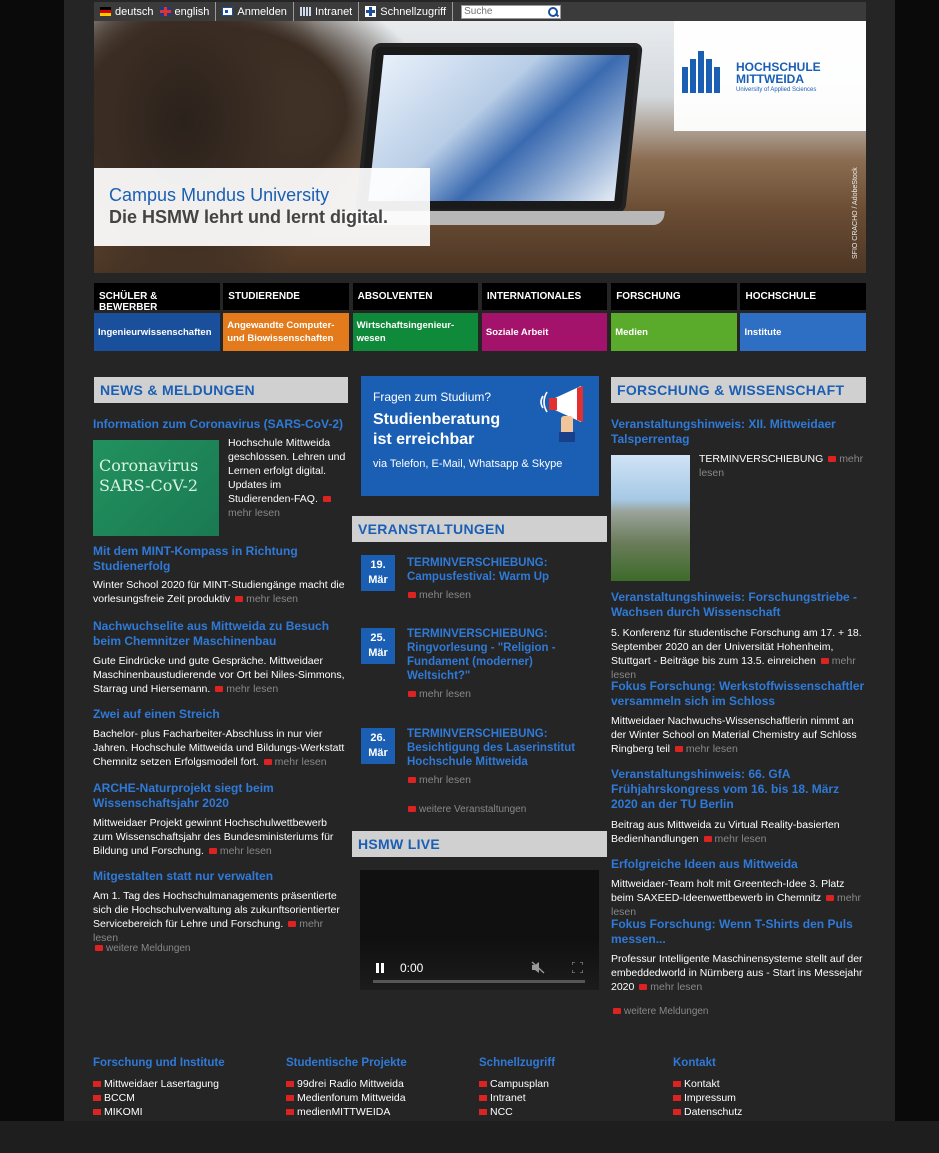 Image resolution: width=939 pixels, height=1153 pixels. What do you see at coordinates (221, 714) in the screenshot?
I see `news-title-3: Zwei auf einen Streich` at bounding box center [221, 714].